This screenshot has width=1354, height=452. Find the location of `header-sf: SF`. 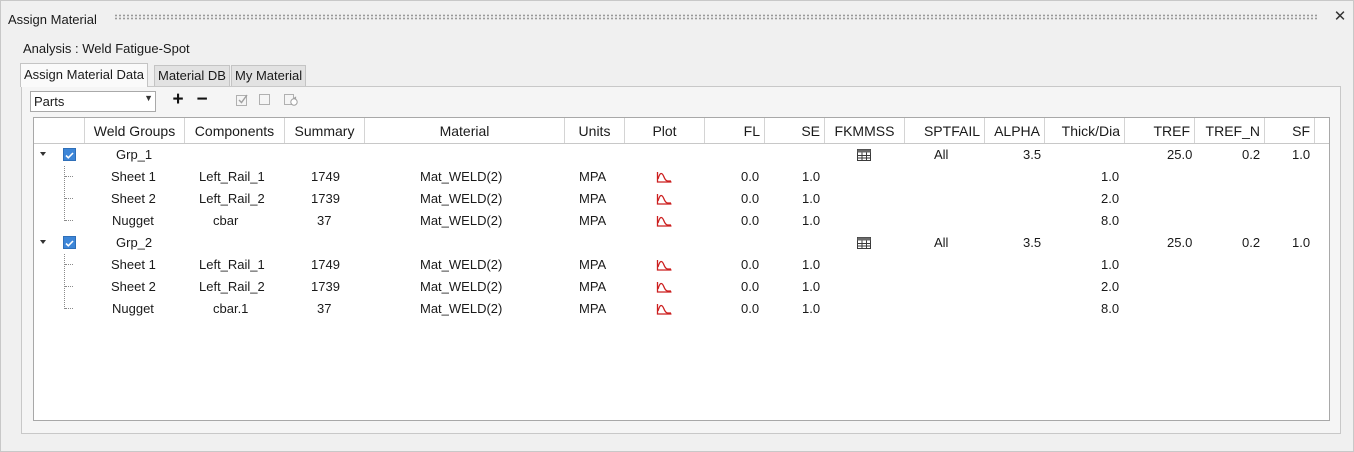

header-sf: SF is located at coordinates (1290, 130).